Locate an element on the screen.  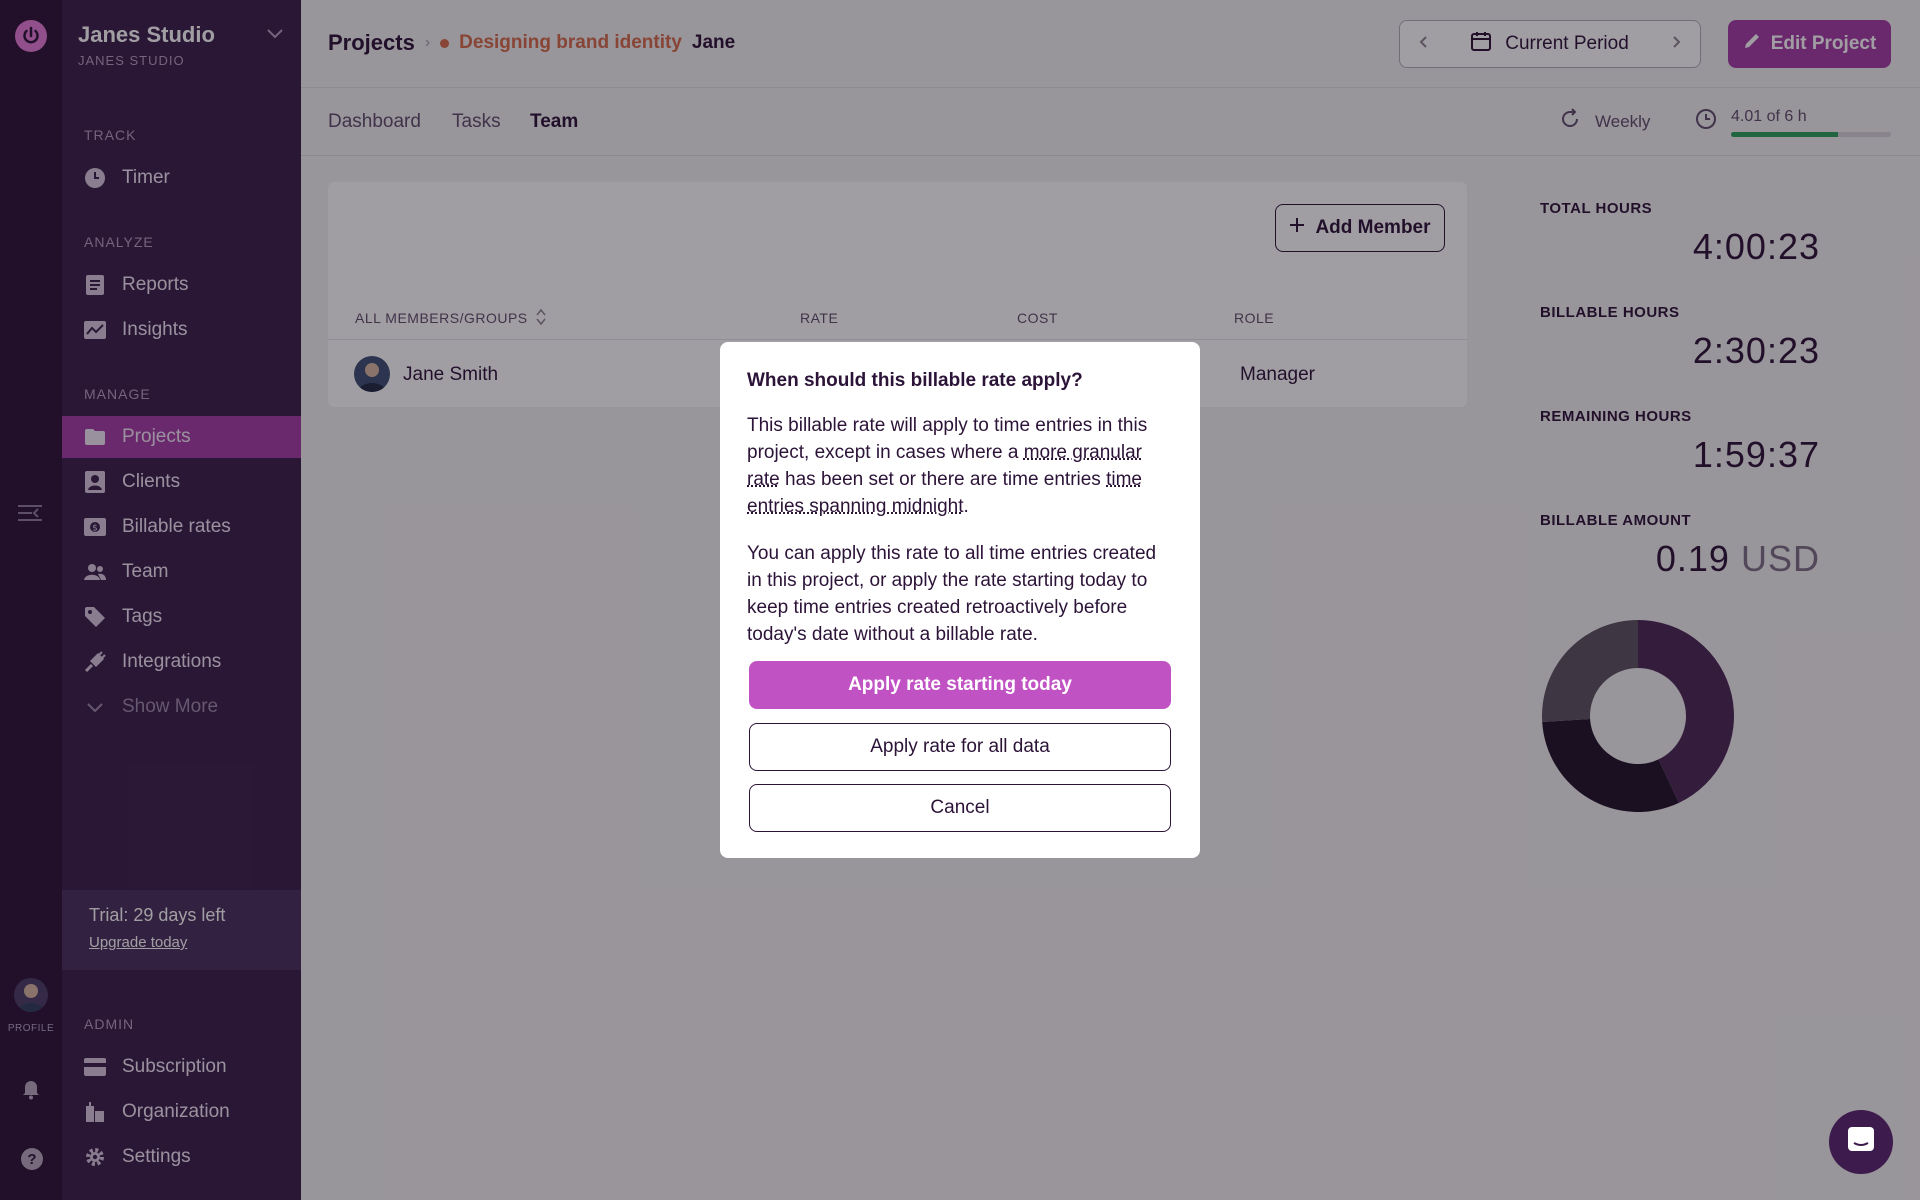
apply-rate-today-button: Apply rate starting today is located at coordinates (960, 685).